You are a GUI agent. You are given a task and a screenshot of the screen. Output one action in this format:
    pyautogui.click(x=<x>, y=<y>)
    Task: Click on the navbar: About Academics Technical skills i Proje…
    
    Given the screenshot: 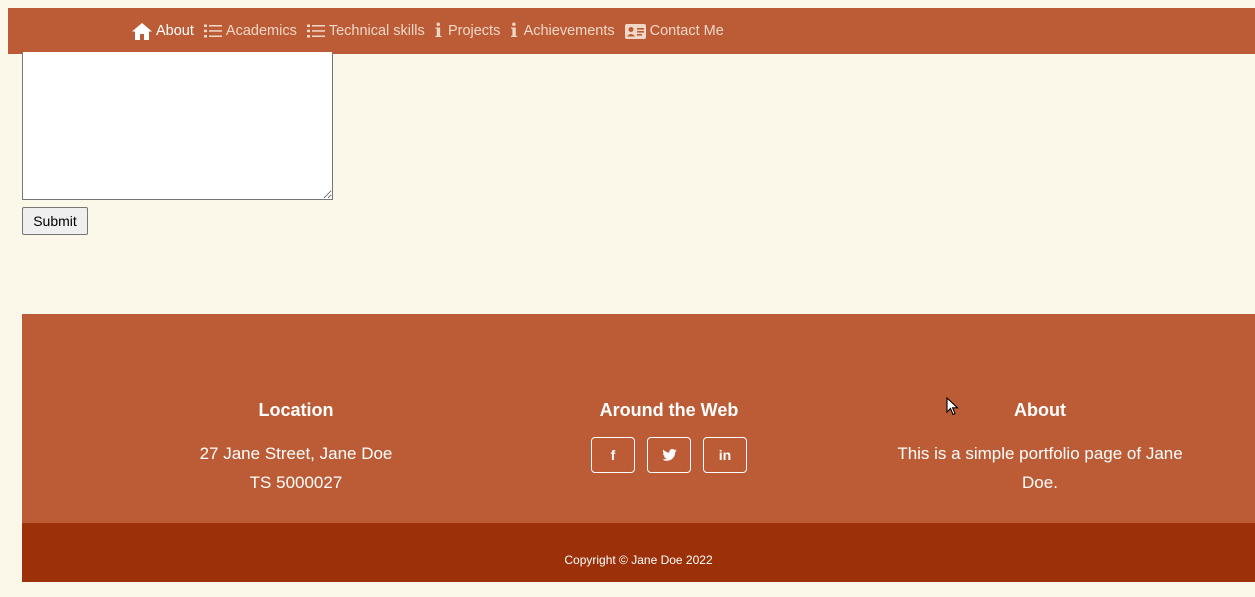 What is the action you would take?
    pyautogui.click(x=631, y=31)
    